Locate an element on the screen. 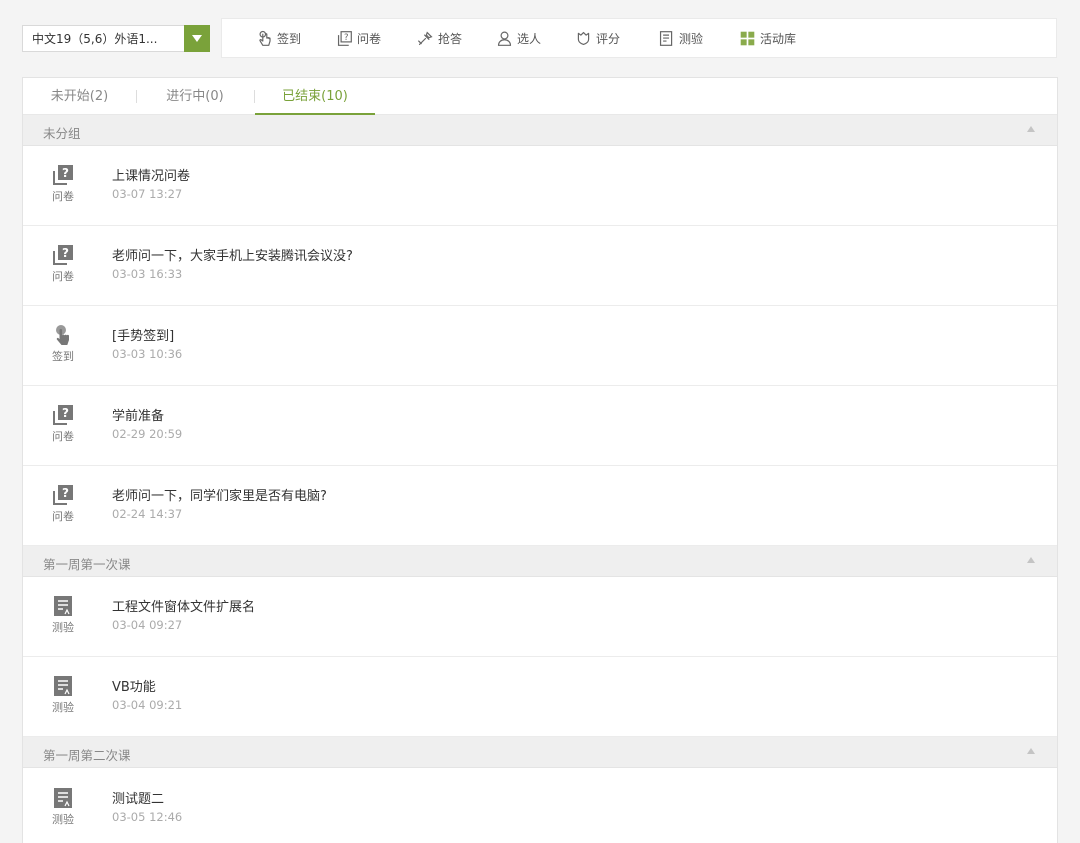 The image size is (1080, 843). activity-title: 老师问一下，同学们家里是否有电脑? is located at coordinates (219, 496).